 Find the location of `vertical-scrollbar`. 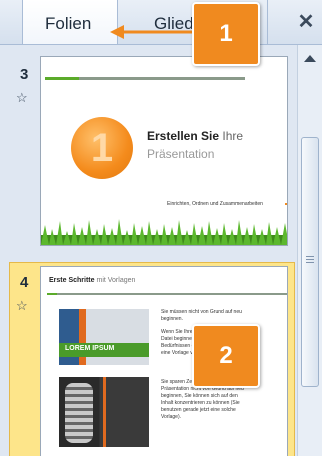

vertical-scrollbar is located at coordinates (309, 250).